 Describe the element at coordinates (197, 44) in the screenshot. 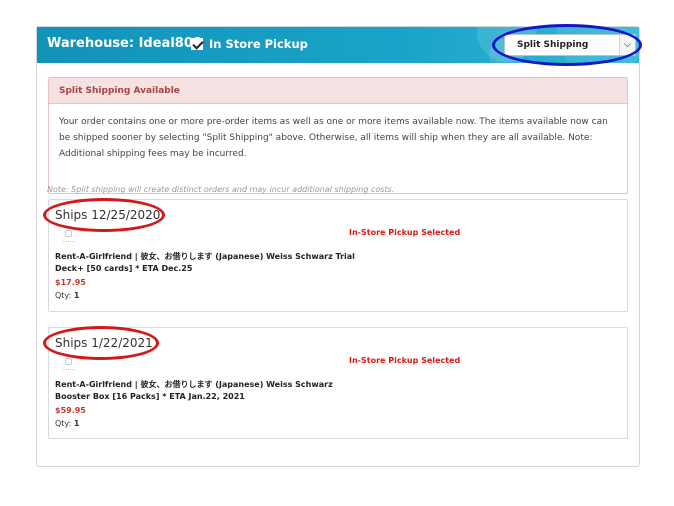

I see `in-store-pickup-checkbox` at that location.